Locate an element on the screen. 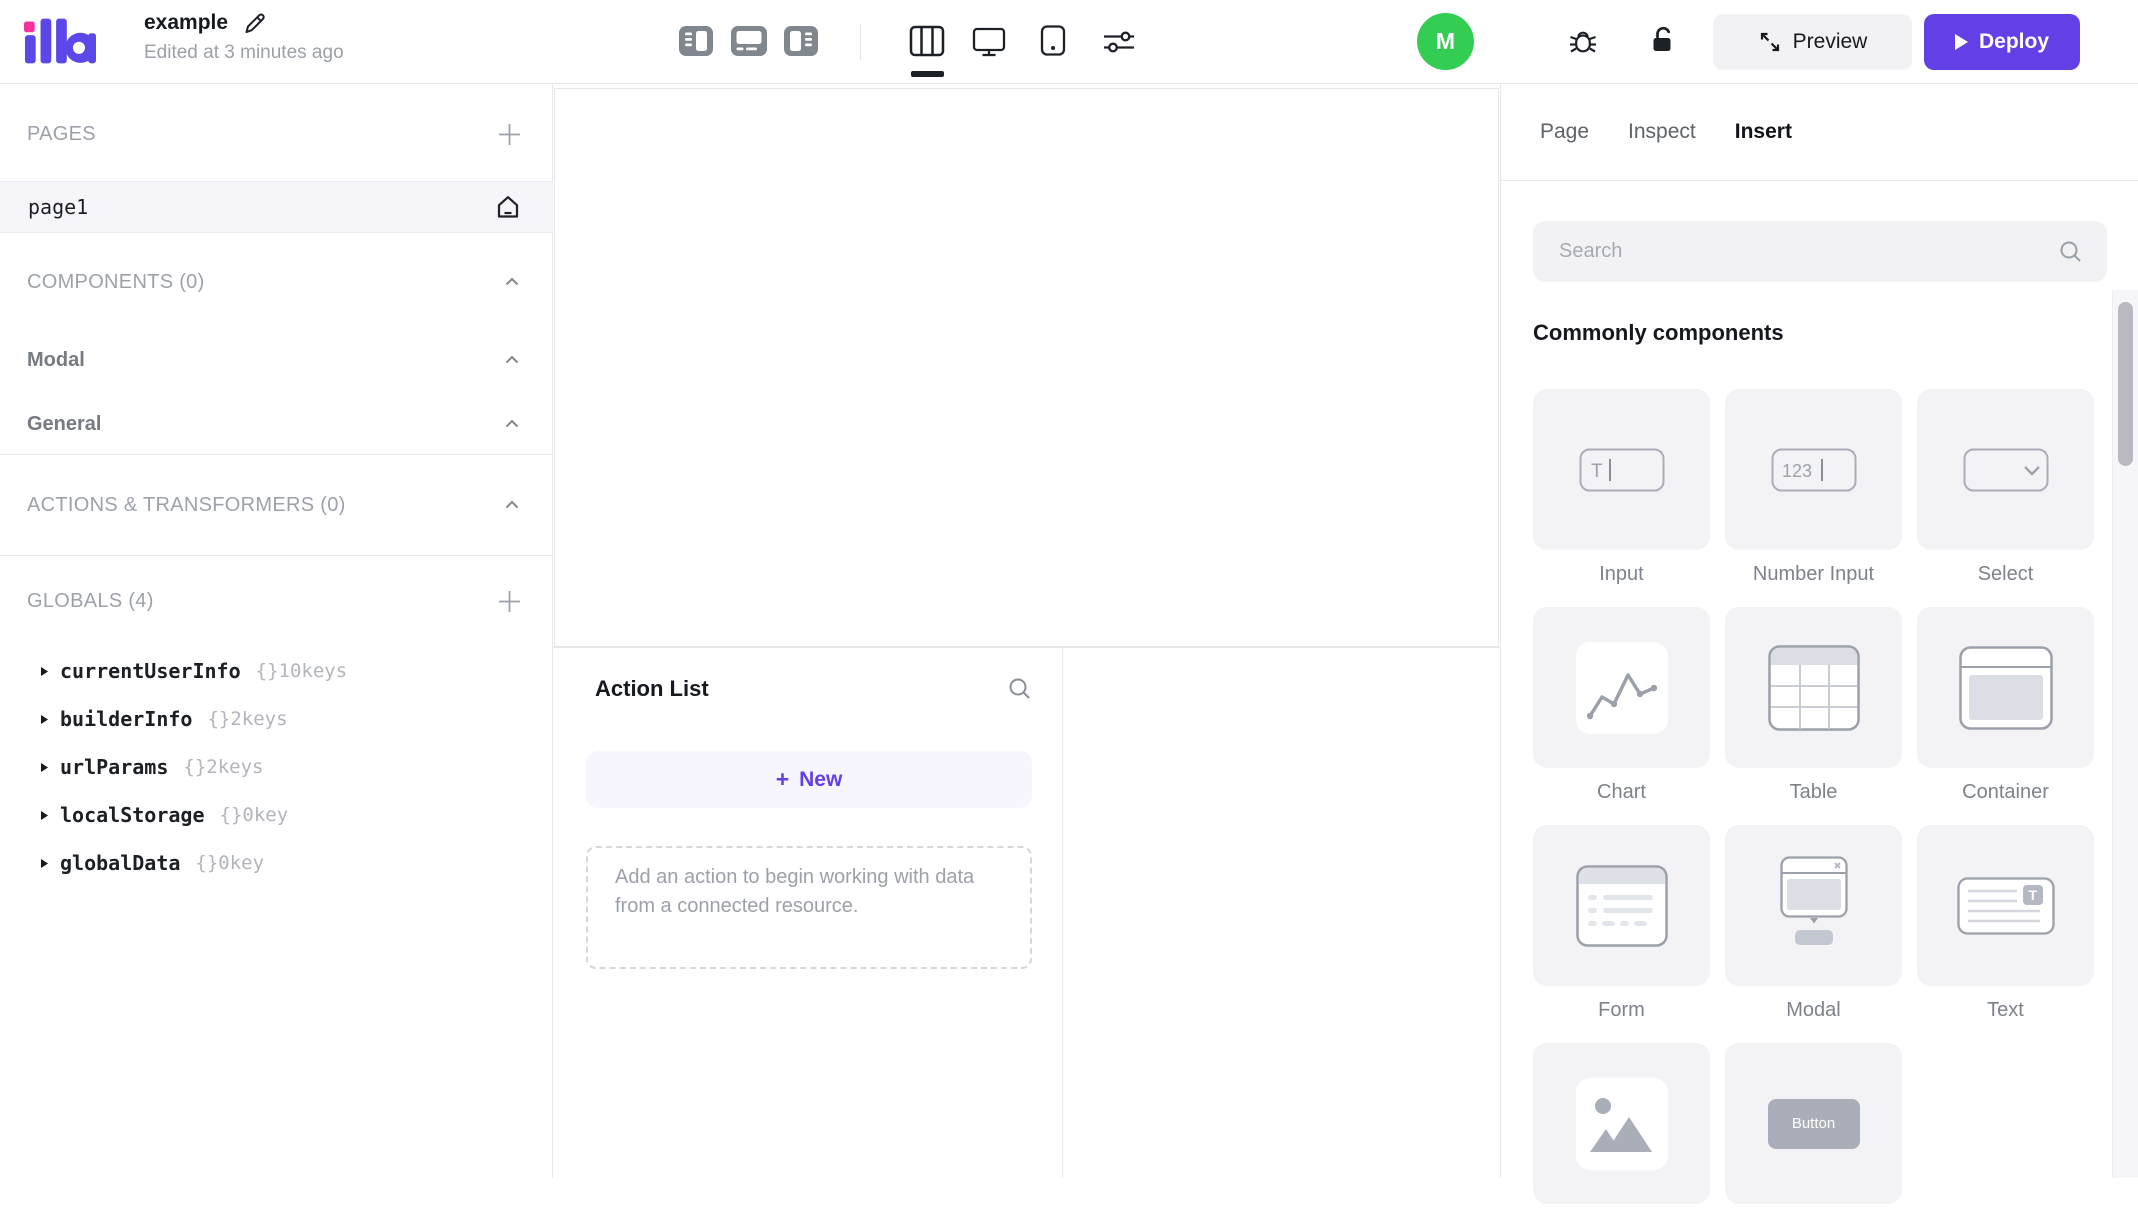  input-icon: T is located at coordinates (1621, 469).